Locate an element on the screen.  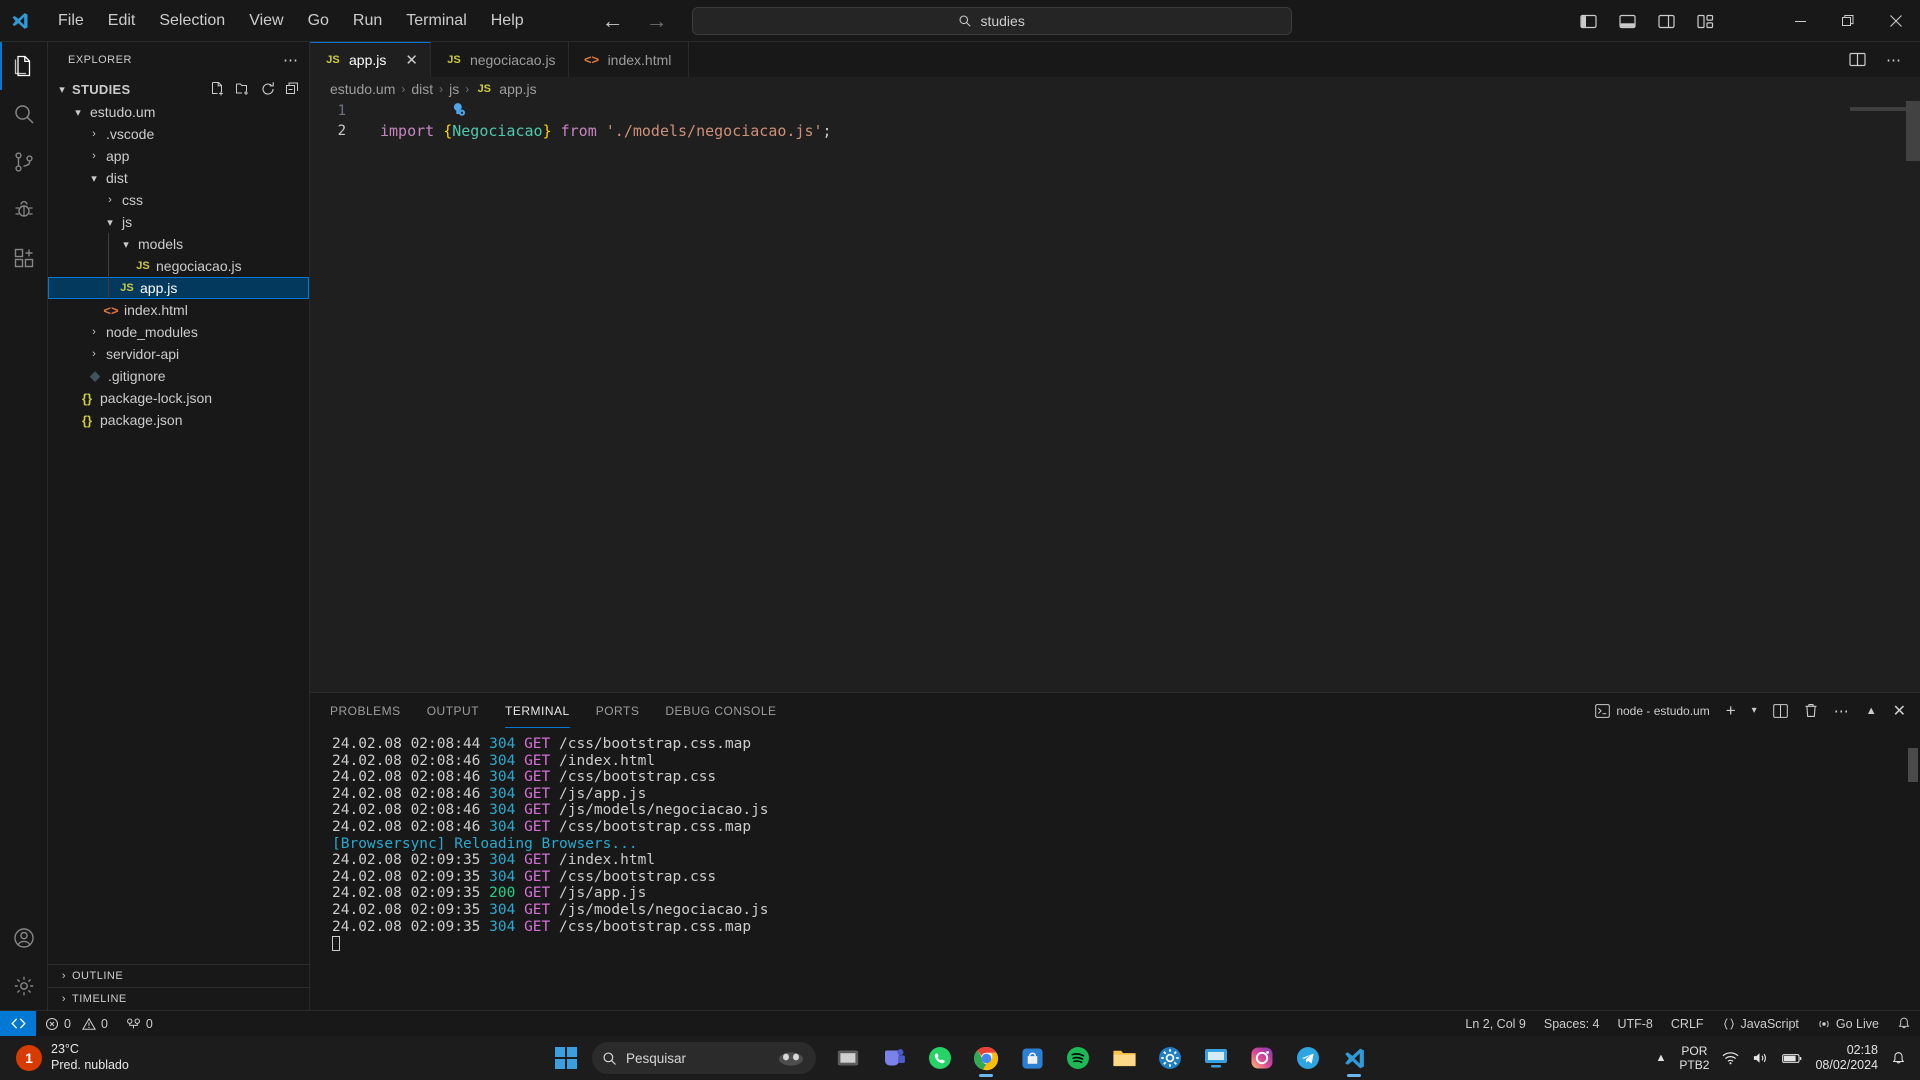
speaker-icon is located at coordinates (1760, 1058).